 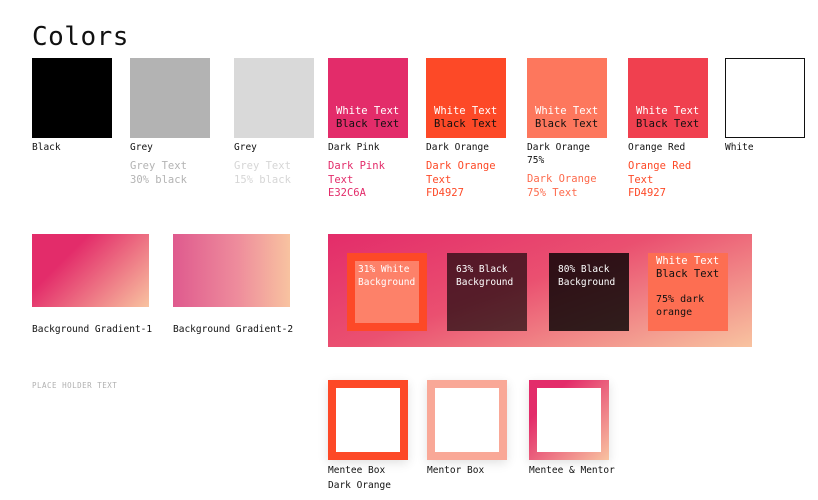 I want to click on sub-line: 30% black, so click(x=158, y=179).